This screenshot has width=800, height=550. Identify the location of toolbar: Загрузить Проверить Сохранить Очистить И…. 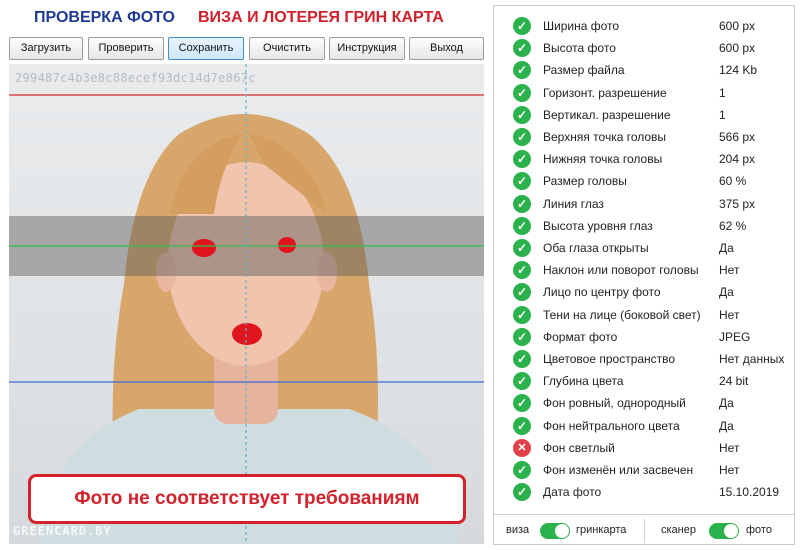
(246, 49).